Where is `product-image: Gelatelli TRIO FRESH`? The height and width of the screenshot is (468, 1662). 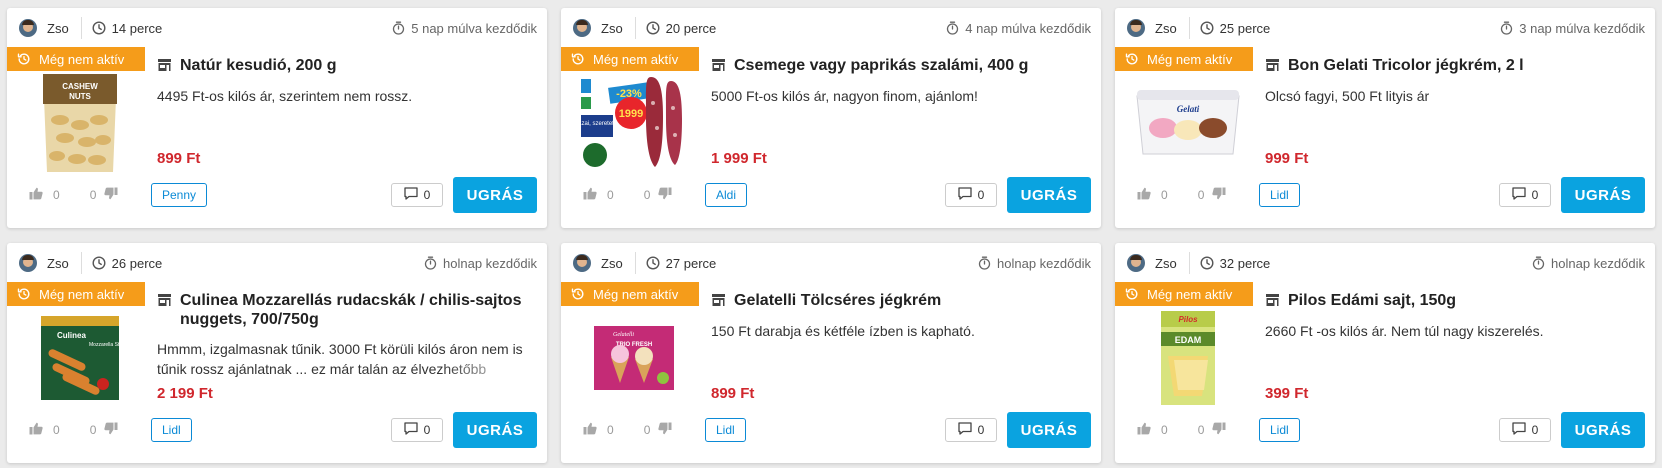
product-image: Gelatelli TRIO FRESH is located at coordinates (634, 358).